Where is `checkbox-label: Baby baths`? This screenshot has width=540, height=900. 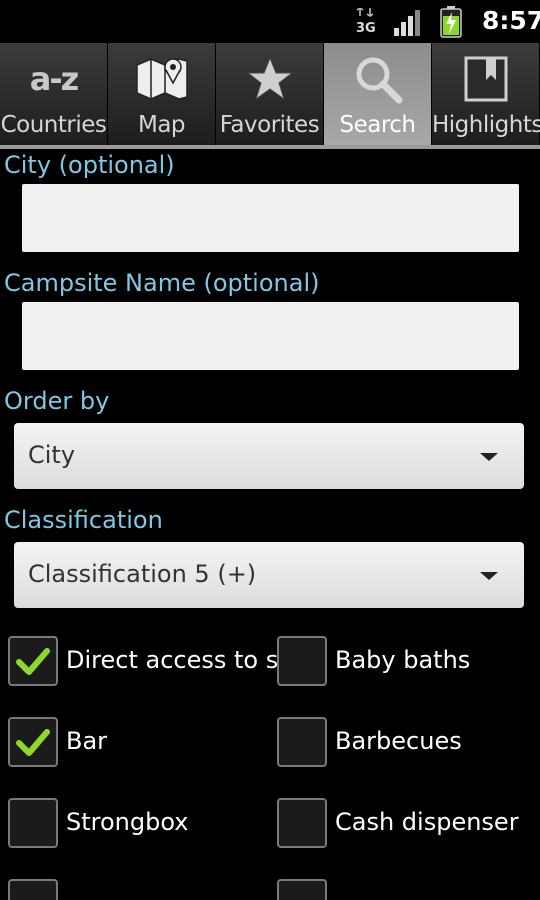 checkbox-label: Baby baths is located at coordinates (403, 660).